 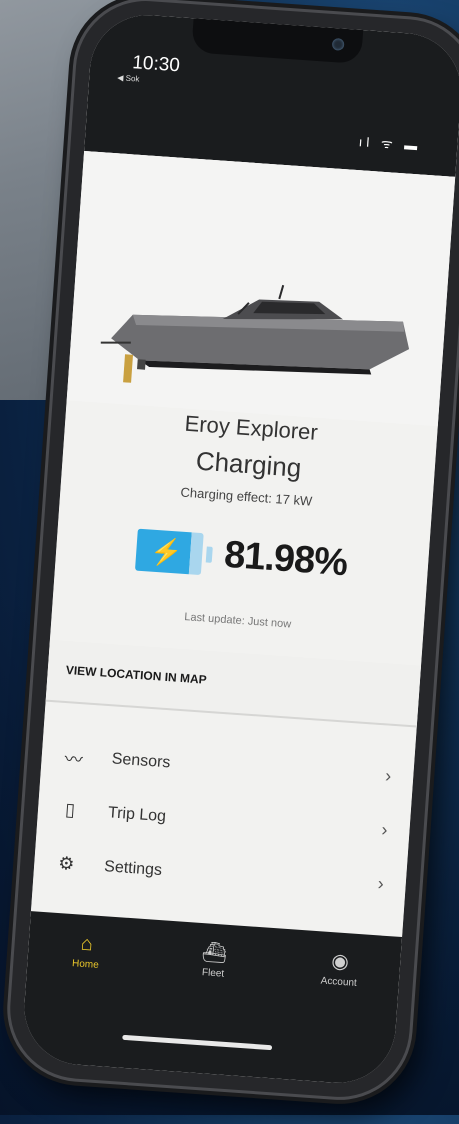 What do you see at coordinates (73, 760) in the screenshot?
I see `chart-line-icon: 〰` at bounding box center [73, 760].